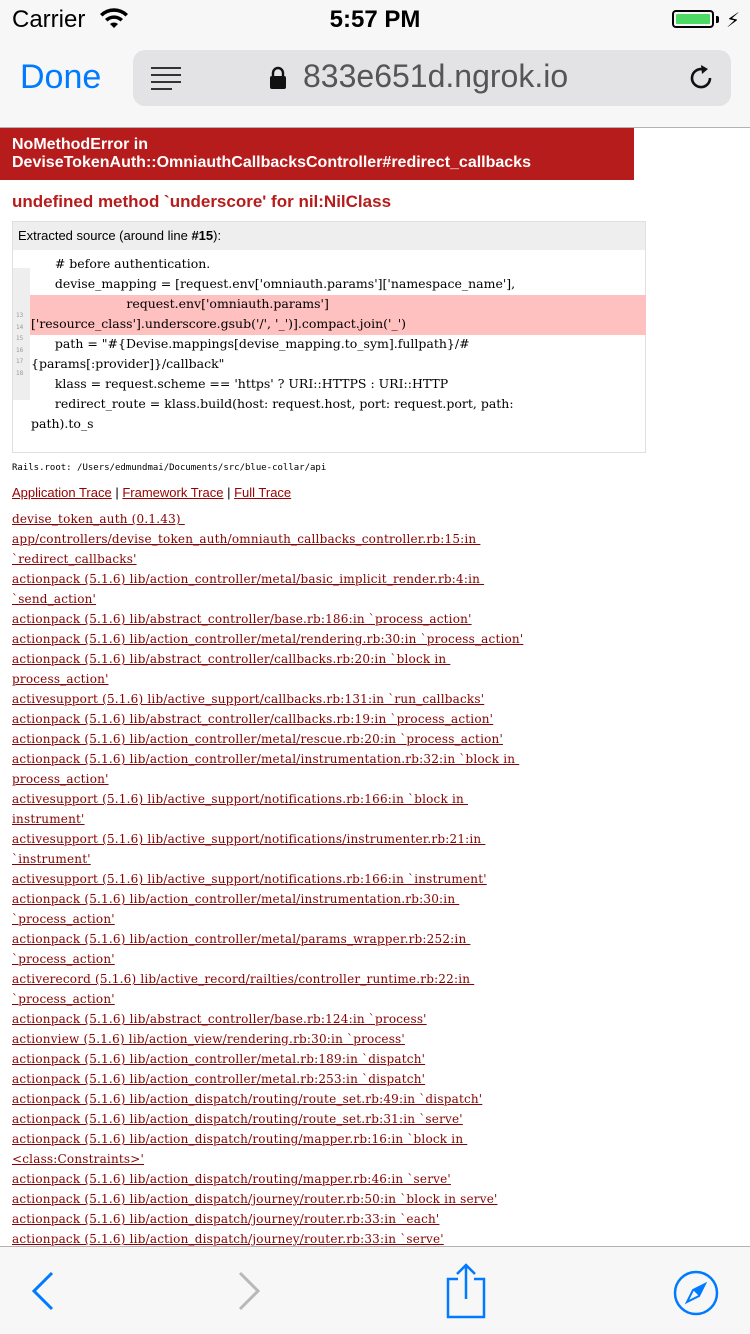 The width and height of the screenshot is (750, 1334). What do you see at coordinates (20, 350) in the screenshot?
I see `gutter-number: 16` at bounding box center [20, 350].